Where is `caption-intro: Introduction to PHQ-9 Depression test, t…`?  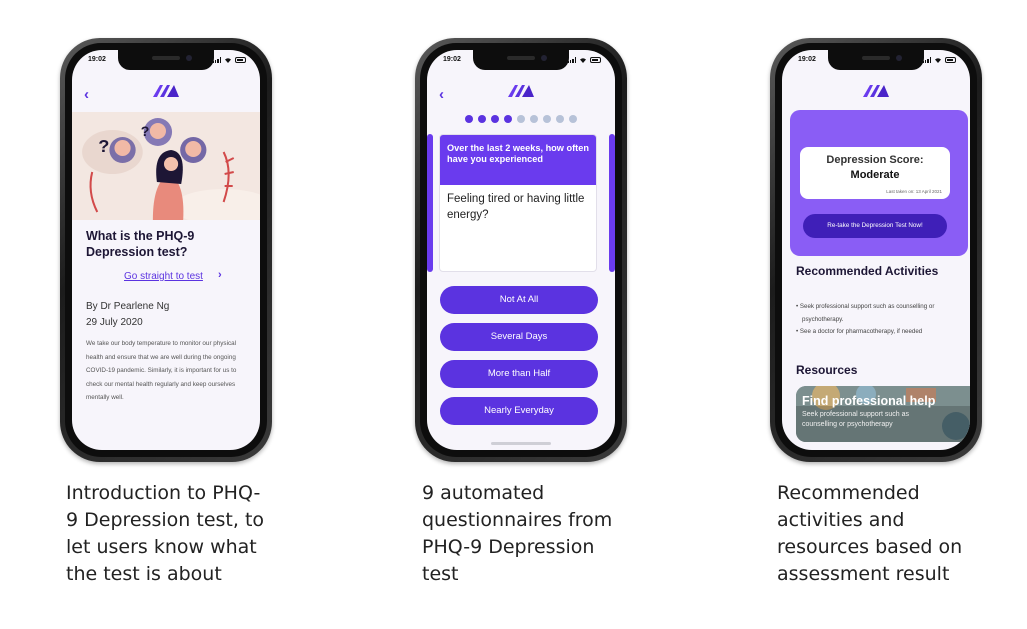 caption-intro: Introduction to PHQ-9 Depression test, t… is located at coordinates (165, 533).